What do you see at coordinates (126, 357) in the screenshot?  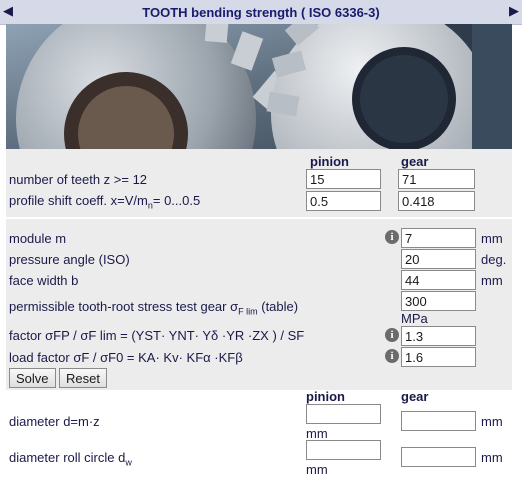 I see `load-factor-label: load factor σF / σF0 = KA· Kv· KFα ·KFβ` at bounding box center [126, 357].